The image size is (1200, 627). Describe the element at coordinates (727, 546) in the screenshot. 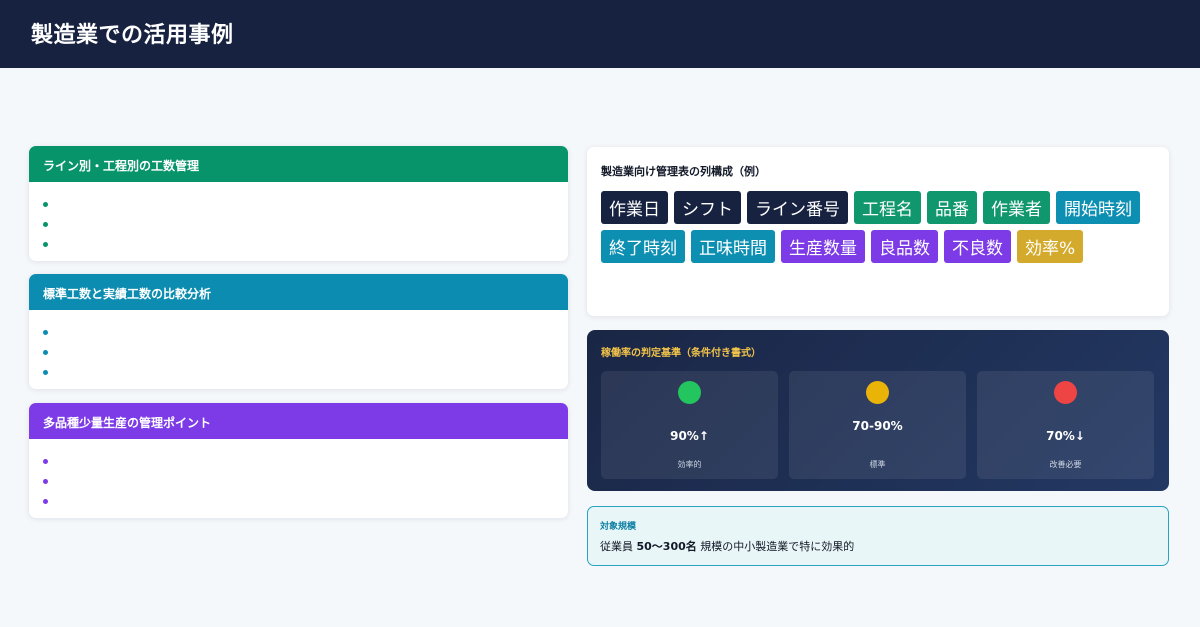

I see `target-scale-text: 従業員 50〜300名 規模の中小製造業で特に効果的` at that location.